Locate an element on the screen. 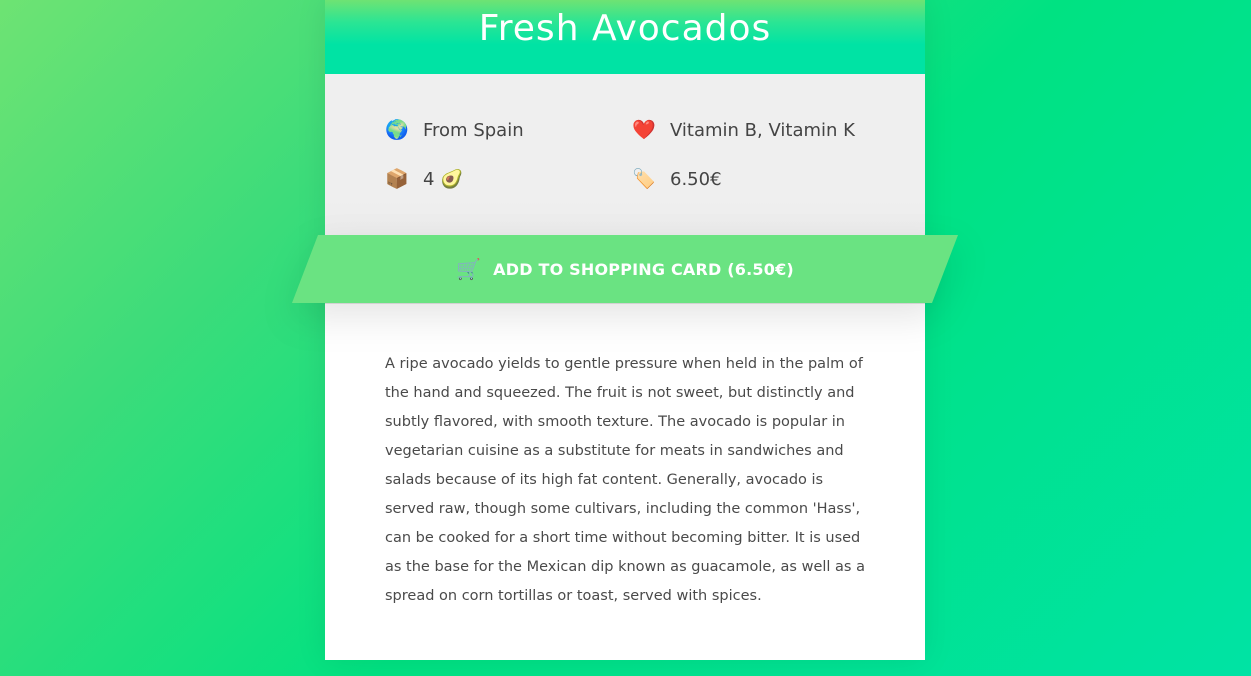 This screenshot has width=1251, height=676. quantity-info: 📦 4 🥑 is located at coordinates (424, 179).